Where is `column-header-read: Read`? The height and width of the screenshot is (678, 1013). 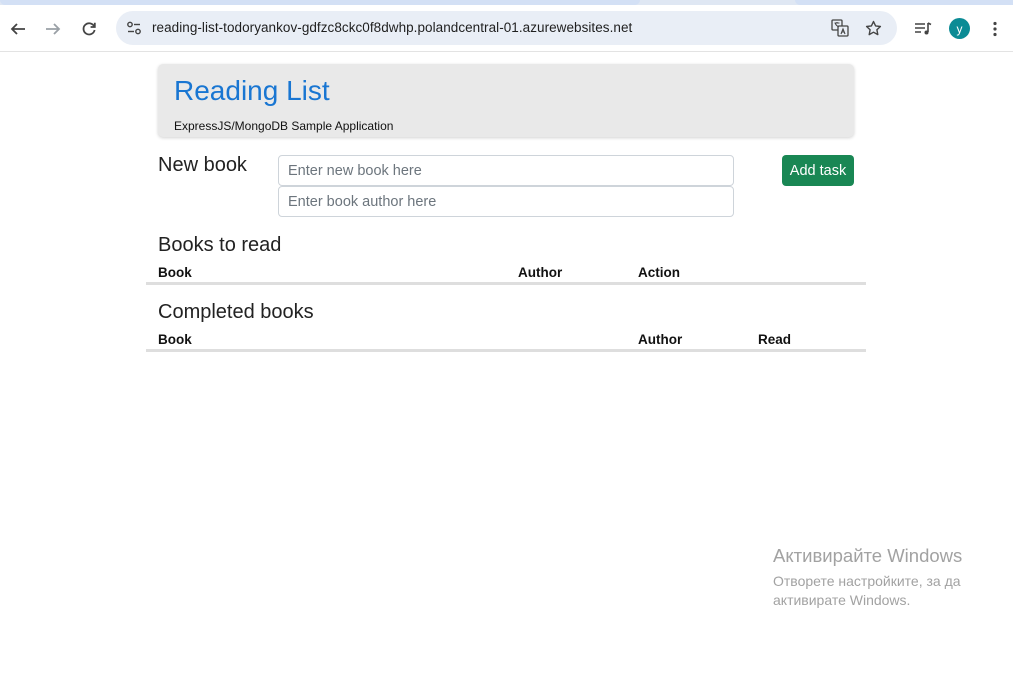
column-header-read: Read is located at coordinates (775, 339).